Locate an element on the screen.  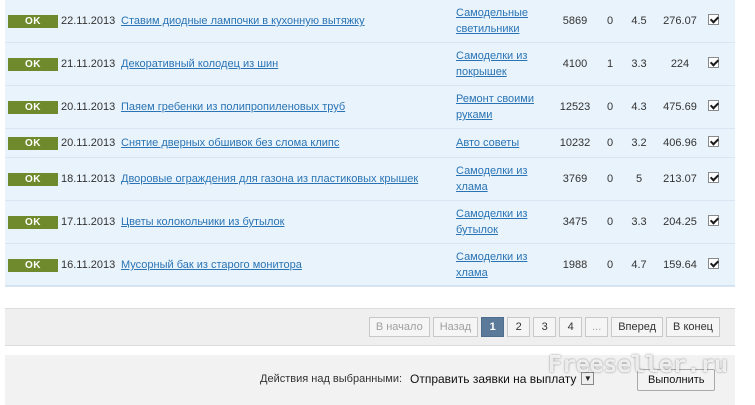
bulk-action-selected: Отправить заявки на выплату is located at coordinates (493, 379).